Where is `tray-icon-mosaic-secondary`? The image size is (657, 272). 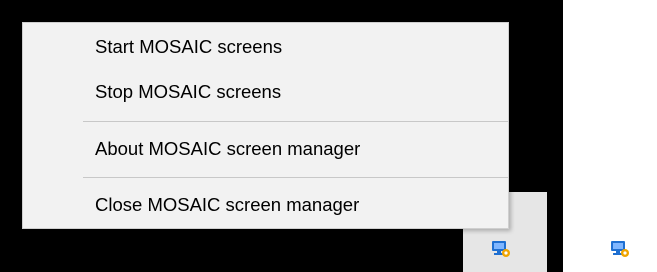
tray-icon-mosaic-secondary is located at coordinates (620, 249).